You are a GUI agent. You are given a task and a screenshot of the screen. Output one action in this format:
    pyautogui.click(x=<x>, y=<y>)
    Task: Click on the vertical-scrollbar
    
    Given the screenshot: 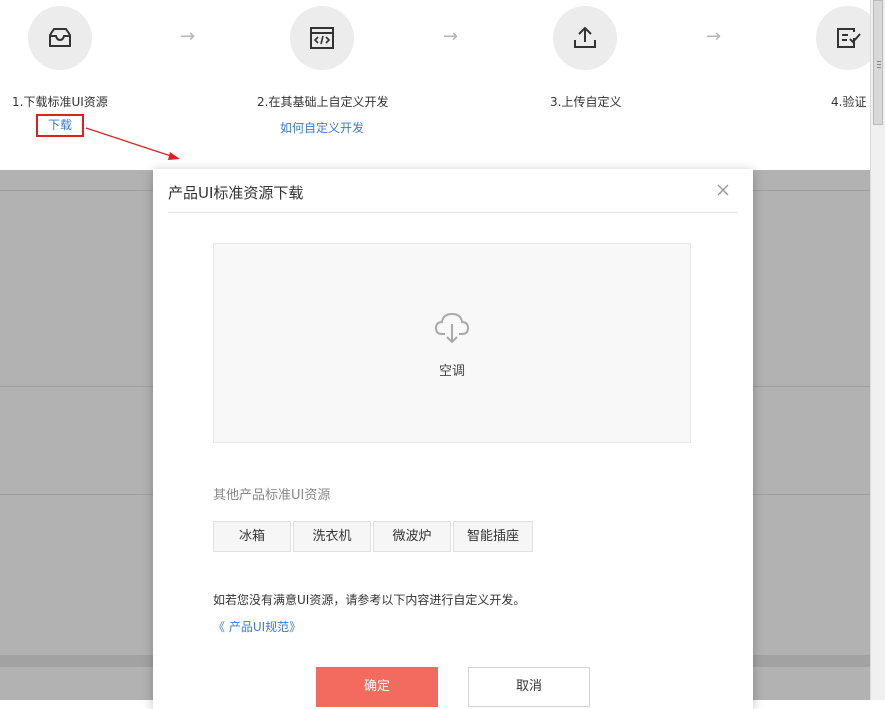 What is the action you would take?
    pyautogui.click(x=877, y=350)
    